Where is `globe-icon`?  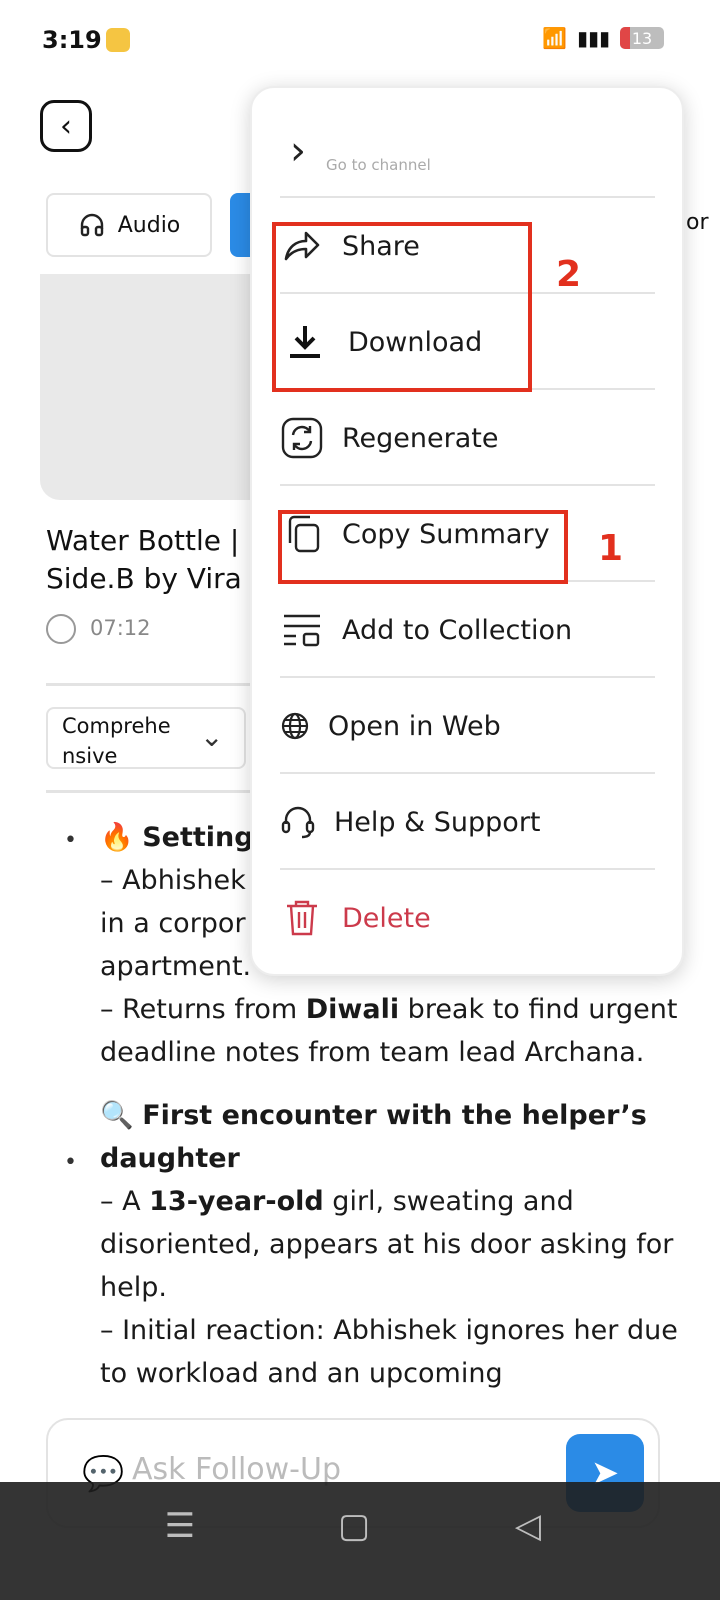
globe-icon is located at coordinates (295, 726).